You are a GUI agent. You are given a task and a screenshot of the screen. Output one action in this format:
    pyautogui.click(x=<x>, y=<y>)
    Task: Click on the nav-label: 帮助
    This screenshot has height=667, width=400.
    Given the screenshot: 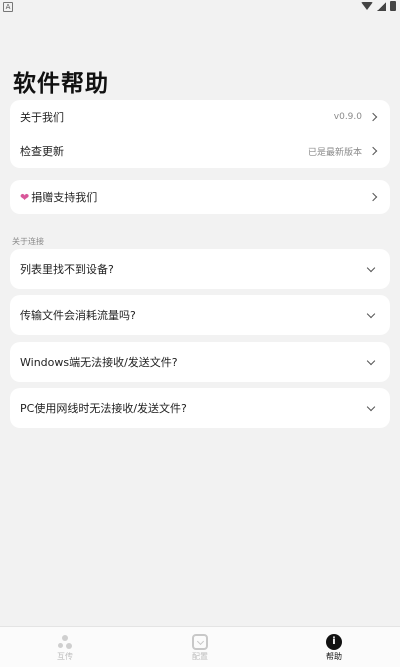 What is the action you would take?
    pyautogui.click(x=334, y=656)
    